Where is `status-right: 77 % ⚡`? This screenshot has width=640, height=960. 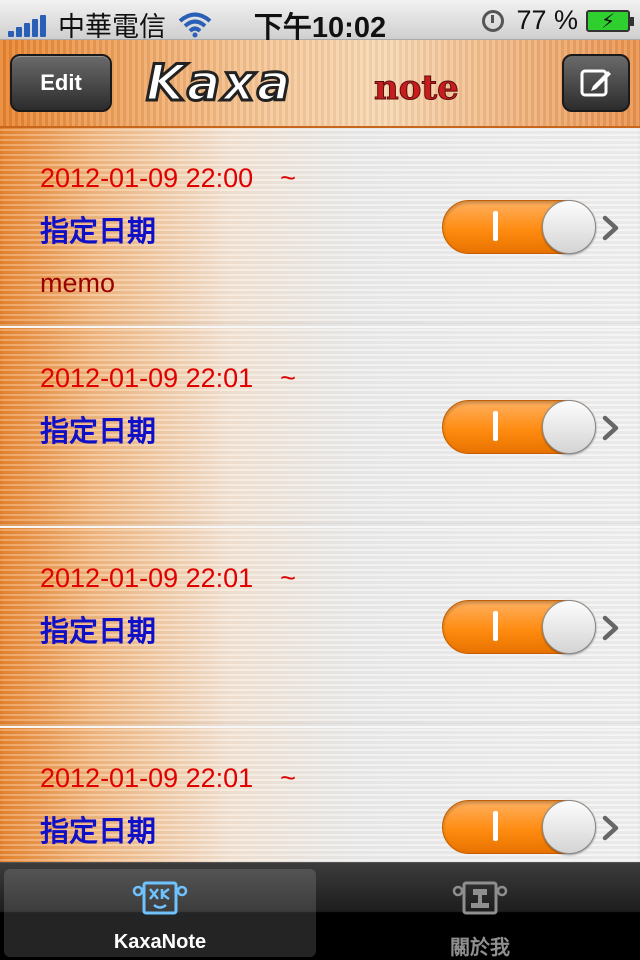
status-right: 77 % ⚡ is located at coordinates (558, 20).